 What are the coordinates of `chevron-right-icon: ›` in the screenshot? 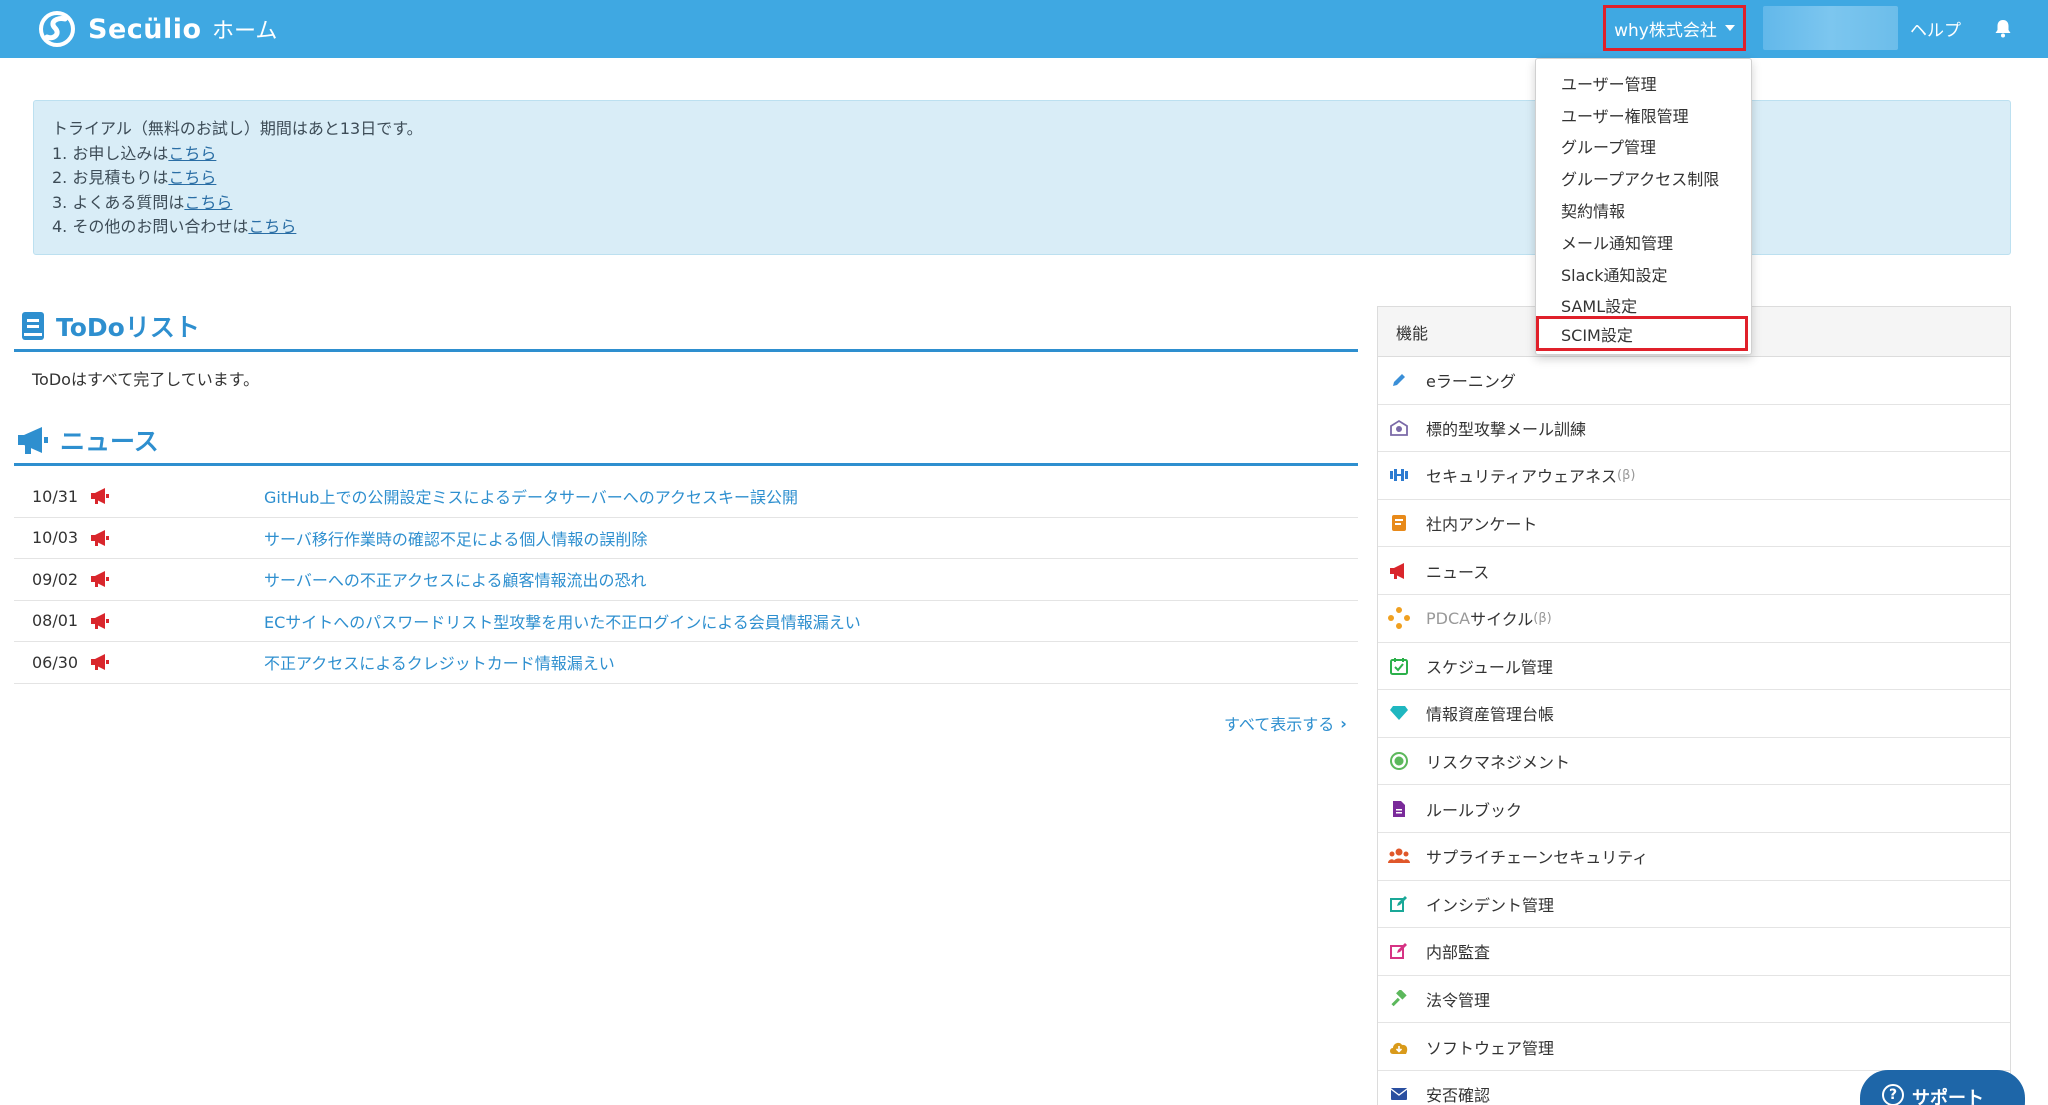 It's located at (1343, 723).